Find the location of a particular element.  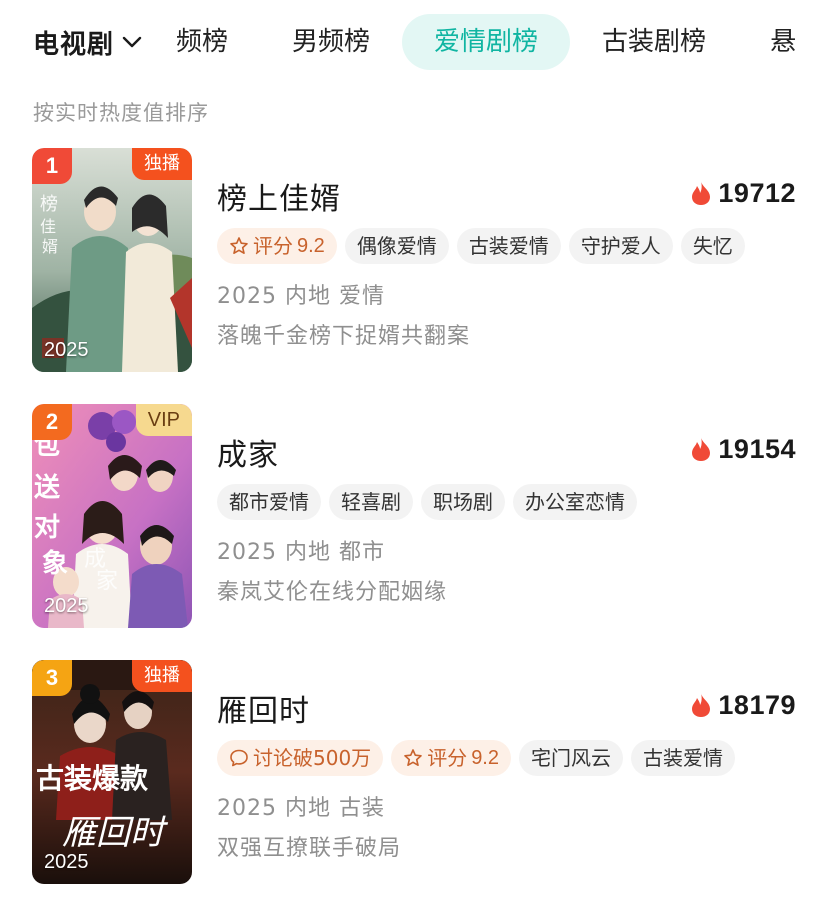

drama-meta: 2025 内地 古装 is located at coordinates (301, 808).